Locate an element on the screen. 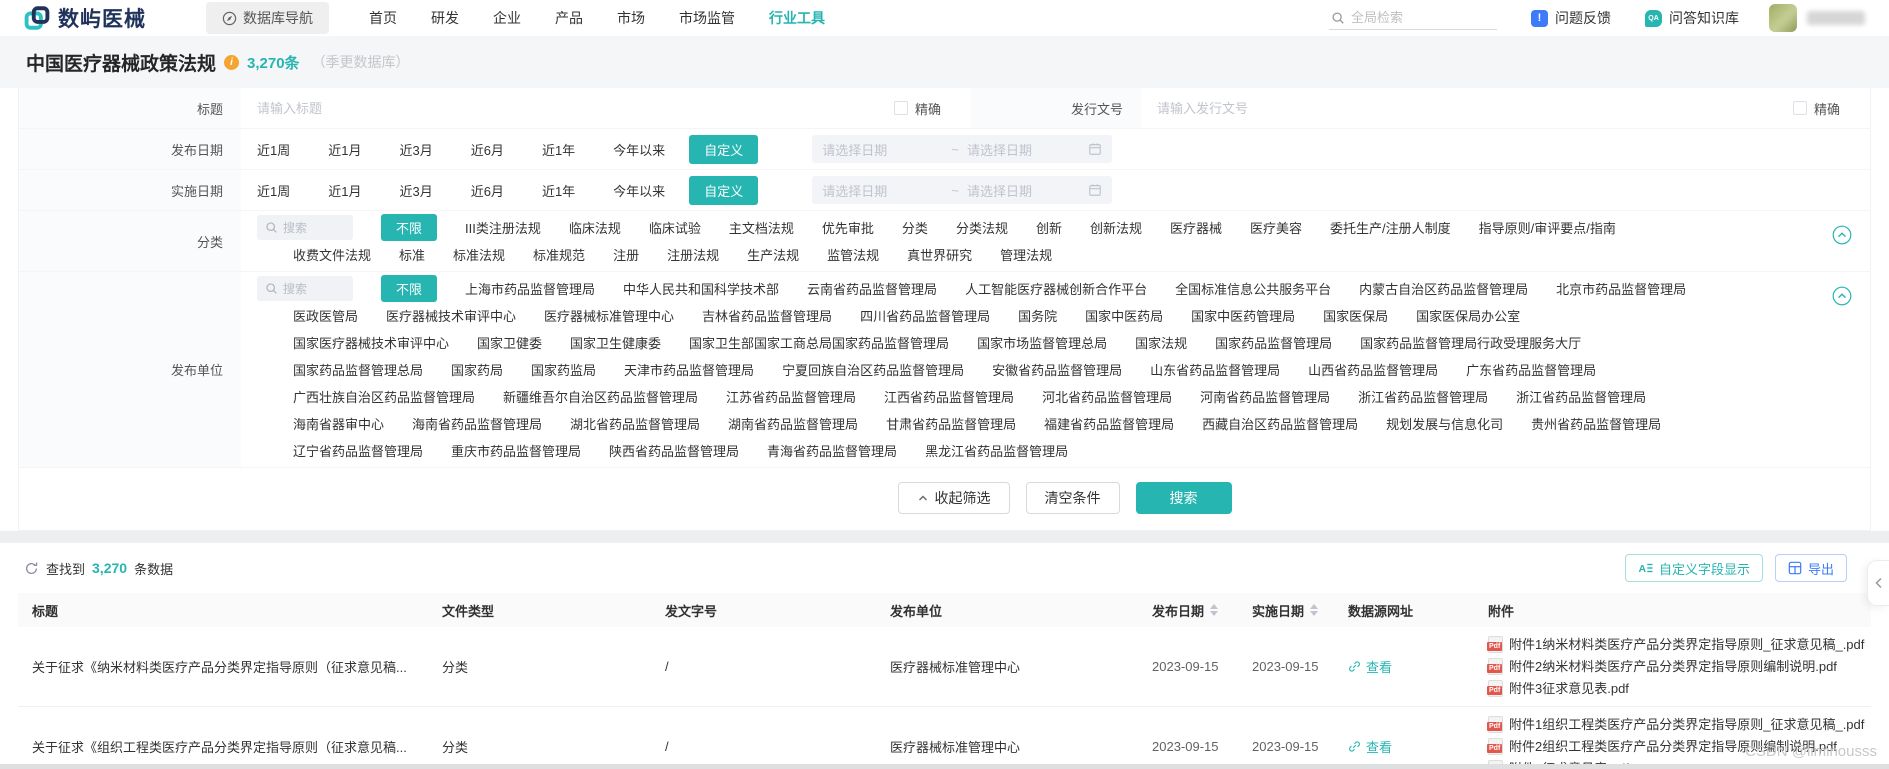  publisher-tag: 广东省药品监督管理局 is located at coordinates (1531, 369).